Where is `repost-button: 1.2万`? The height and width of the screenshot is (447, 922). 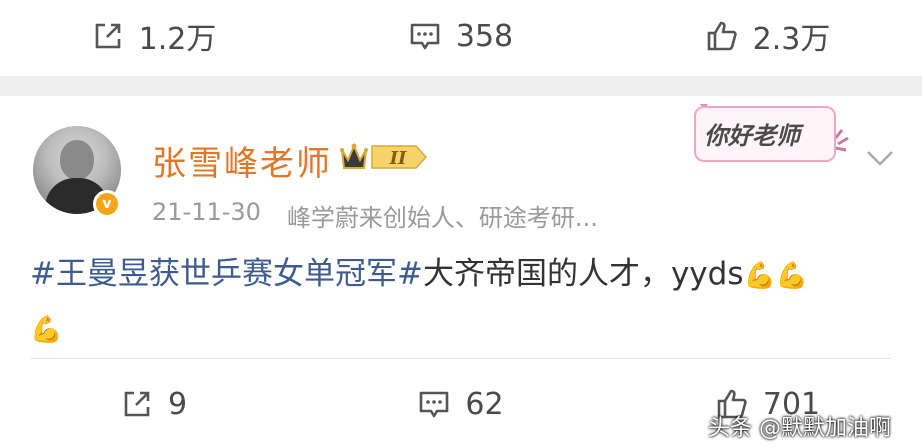 repost-button: 1.2万 is located at coordinates (153, 36).